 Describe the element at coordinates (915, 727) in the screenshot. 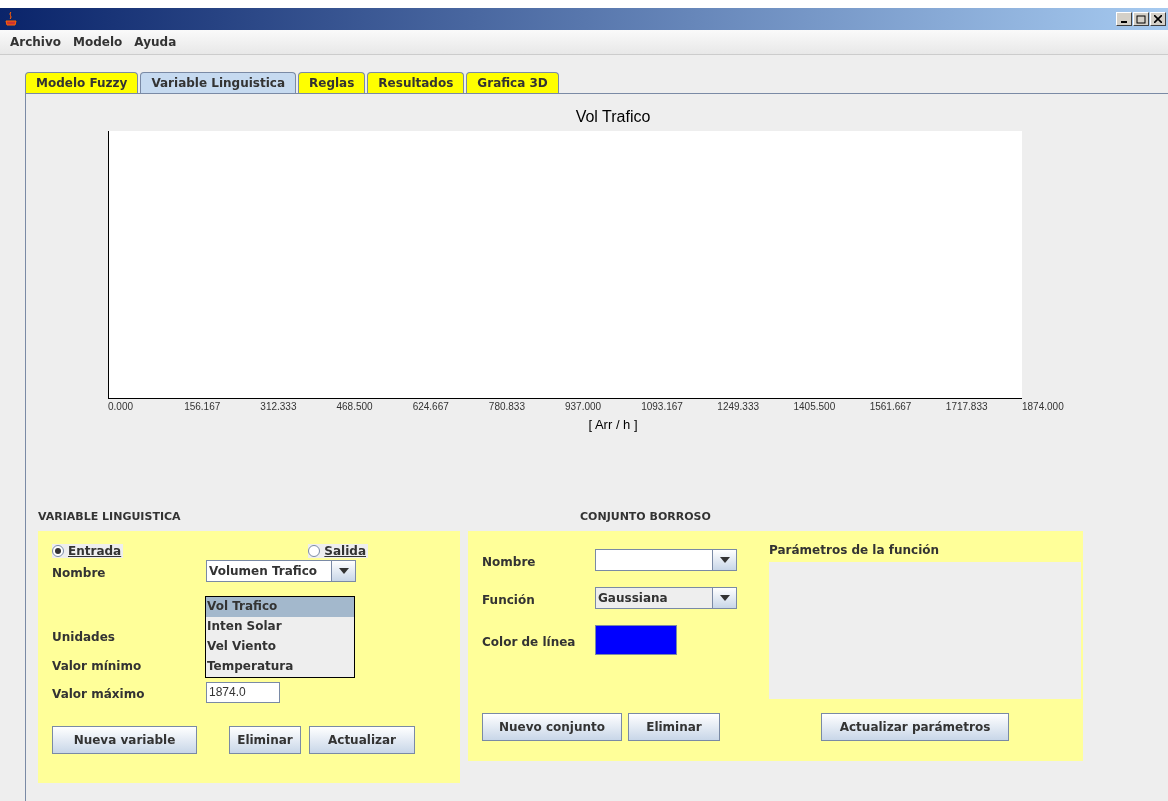

I see `update-button: Actualizar parámetros` at that location.